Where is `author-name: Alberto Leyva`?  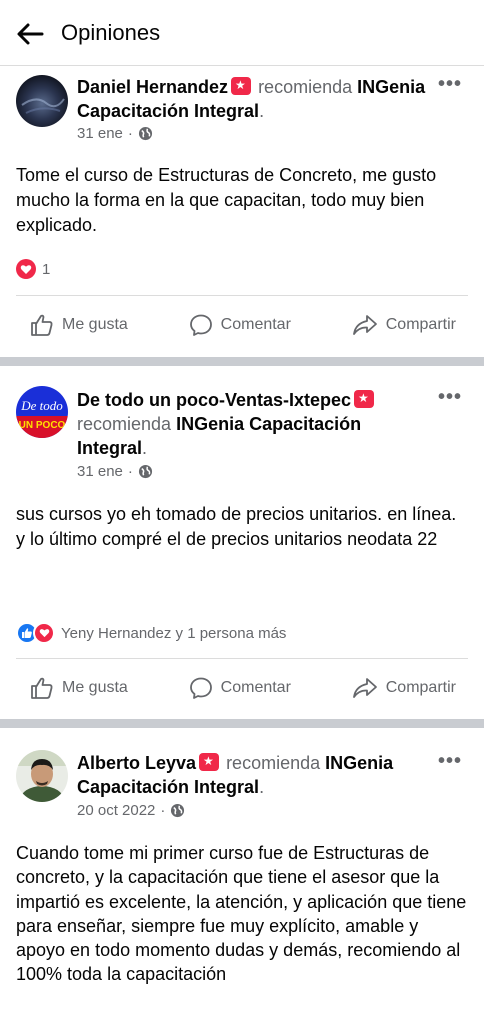 author-name: Alberto Leyva is located at coordinates (136, 763).